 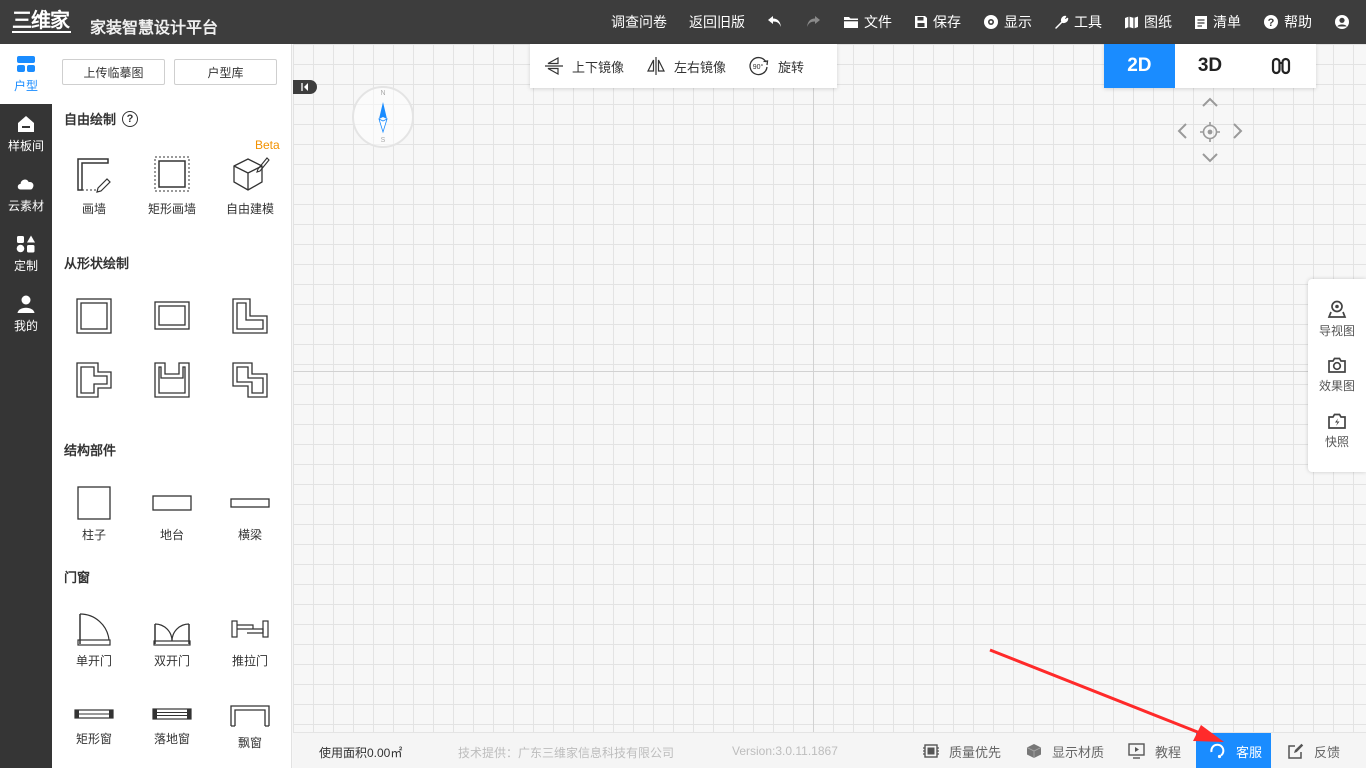 I want to click on collapse-panel-button, so click(x=305, y=87).